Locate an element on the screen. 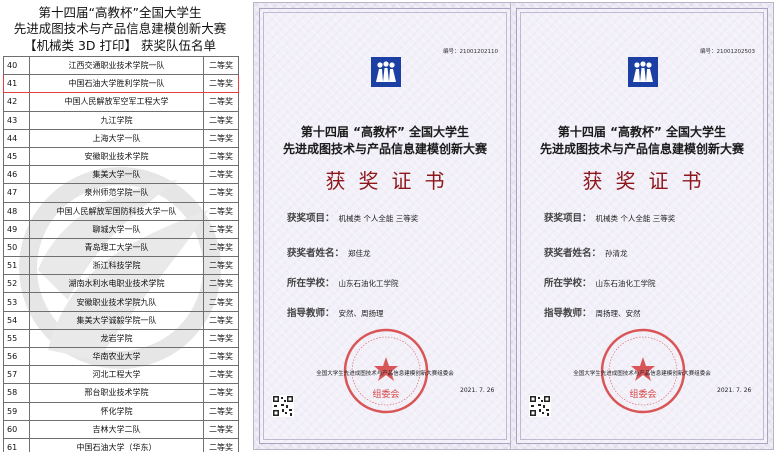 The image size is (780, 452). row-number: 45 is located at coordinates (16, 156).